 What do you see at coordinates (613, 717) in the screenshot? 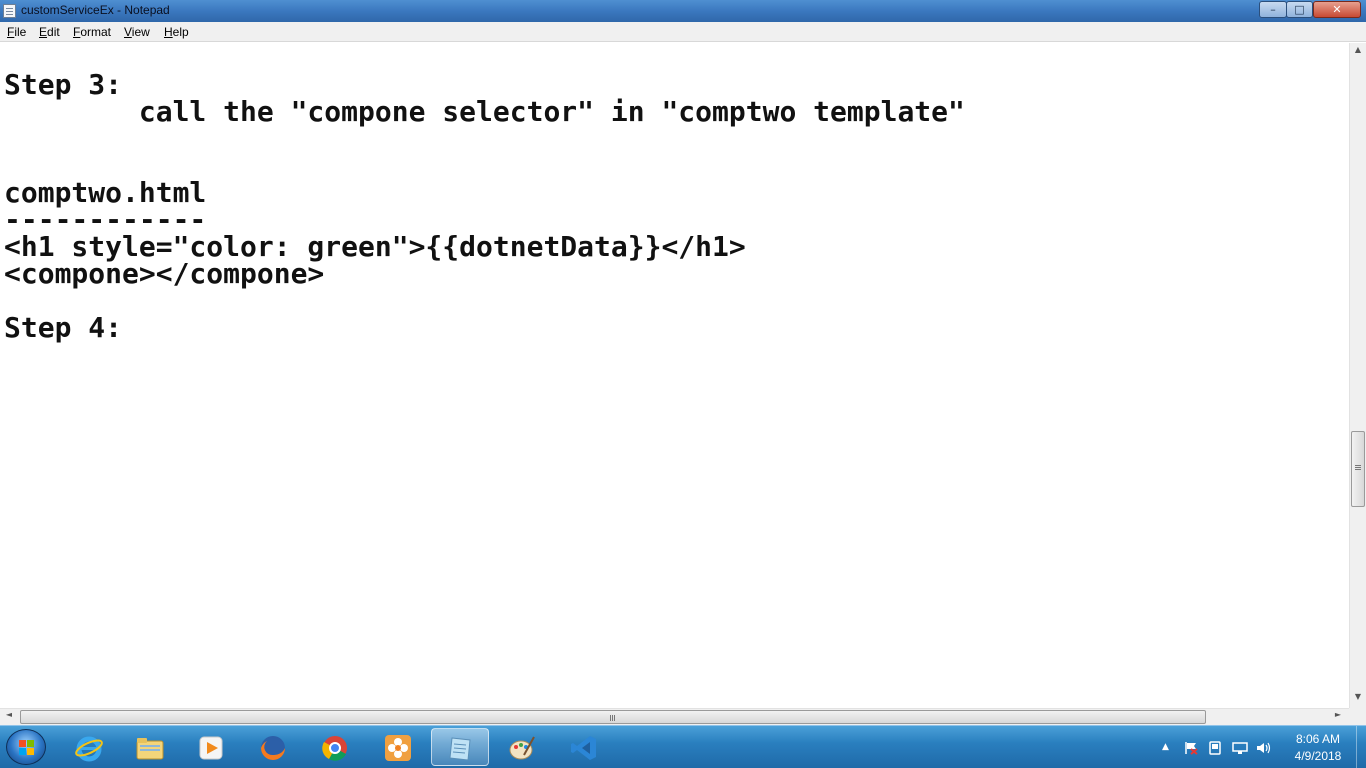
I see `horizontal-scroll-thumb` at bounding box center [613, 717].